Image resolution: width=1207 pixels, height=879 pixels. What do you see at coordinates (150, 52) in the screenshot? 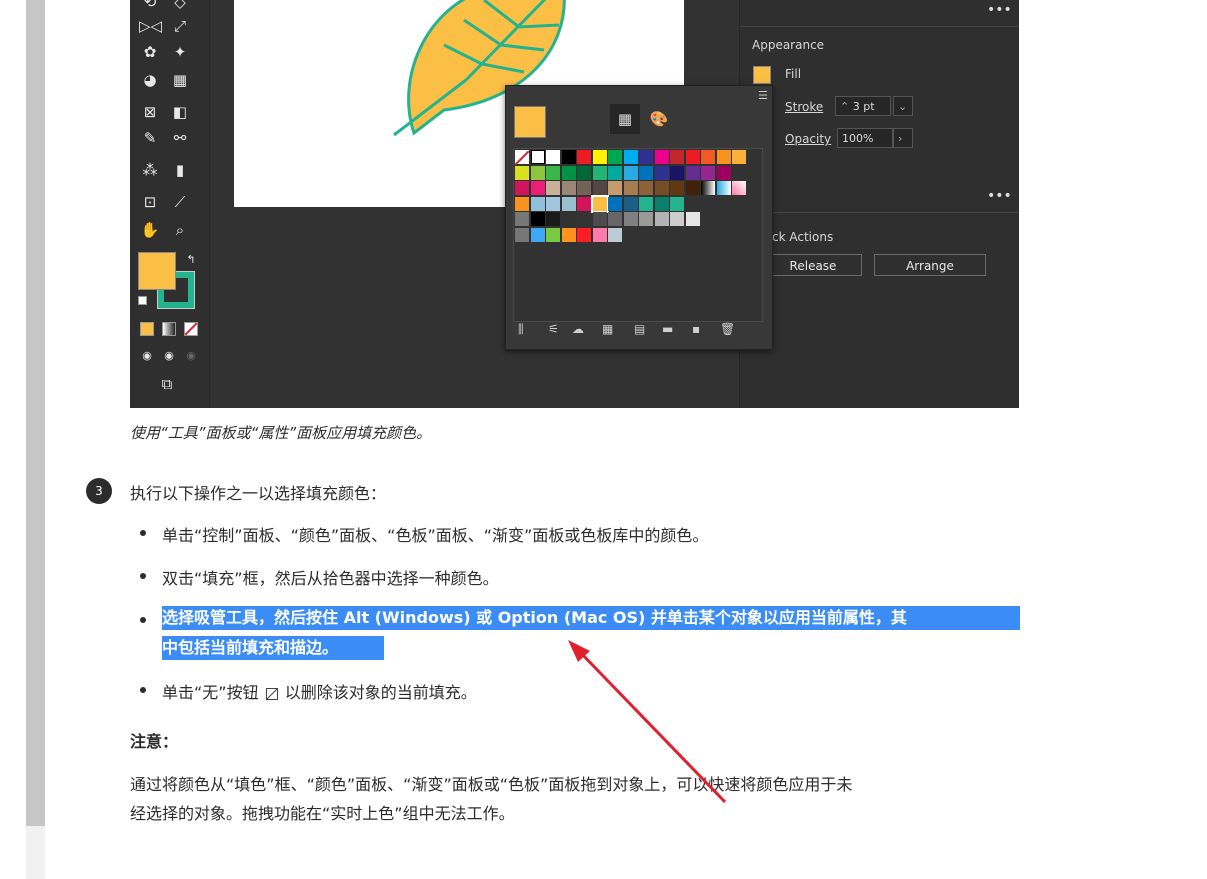
I see `puppet-warp-icon: ✿` at bounding box center [150, 52].